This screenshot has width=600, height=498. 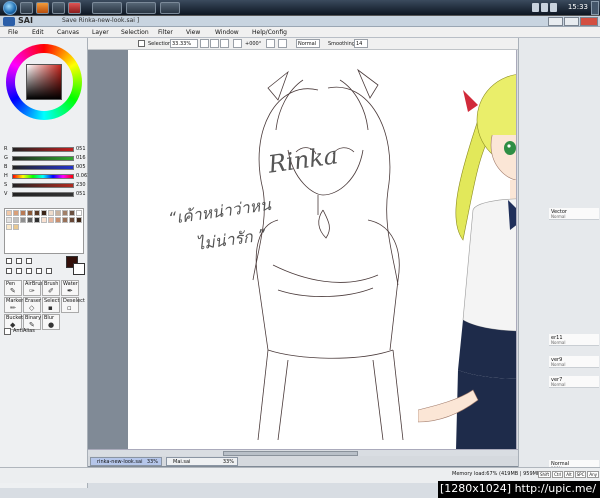 What do you see at coordinates (227, 32) in the screenshot?
I see `menu-window: Window` at bounding box center [227, 32].